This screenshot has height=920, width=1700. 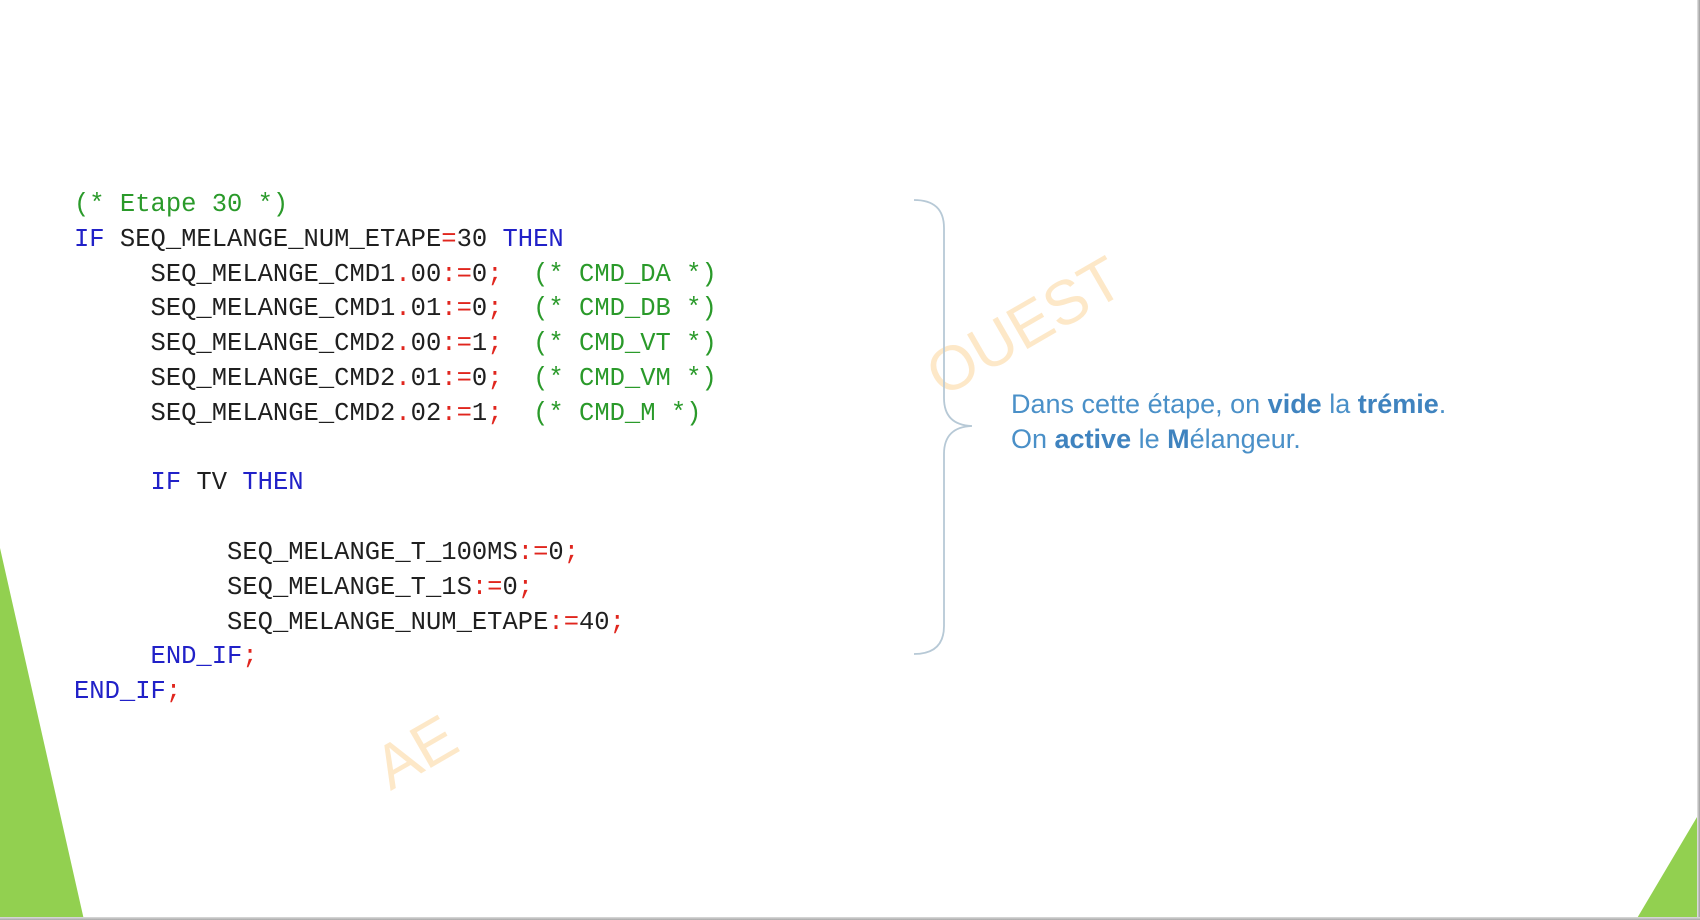 I want to click on code-line: SEQ_MELANGE_CMD2.01:=0; (* CMD_VM *), so click(x=395, y=379).